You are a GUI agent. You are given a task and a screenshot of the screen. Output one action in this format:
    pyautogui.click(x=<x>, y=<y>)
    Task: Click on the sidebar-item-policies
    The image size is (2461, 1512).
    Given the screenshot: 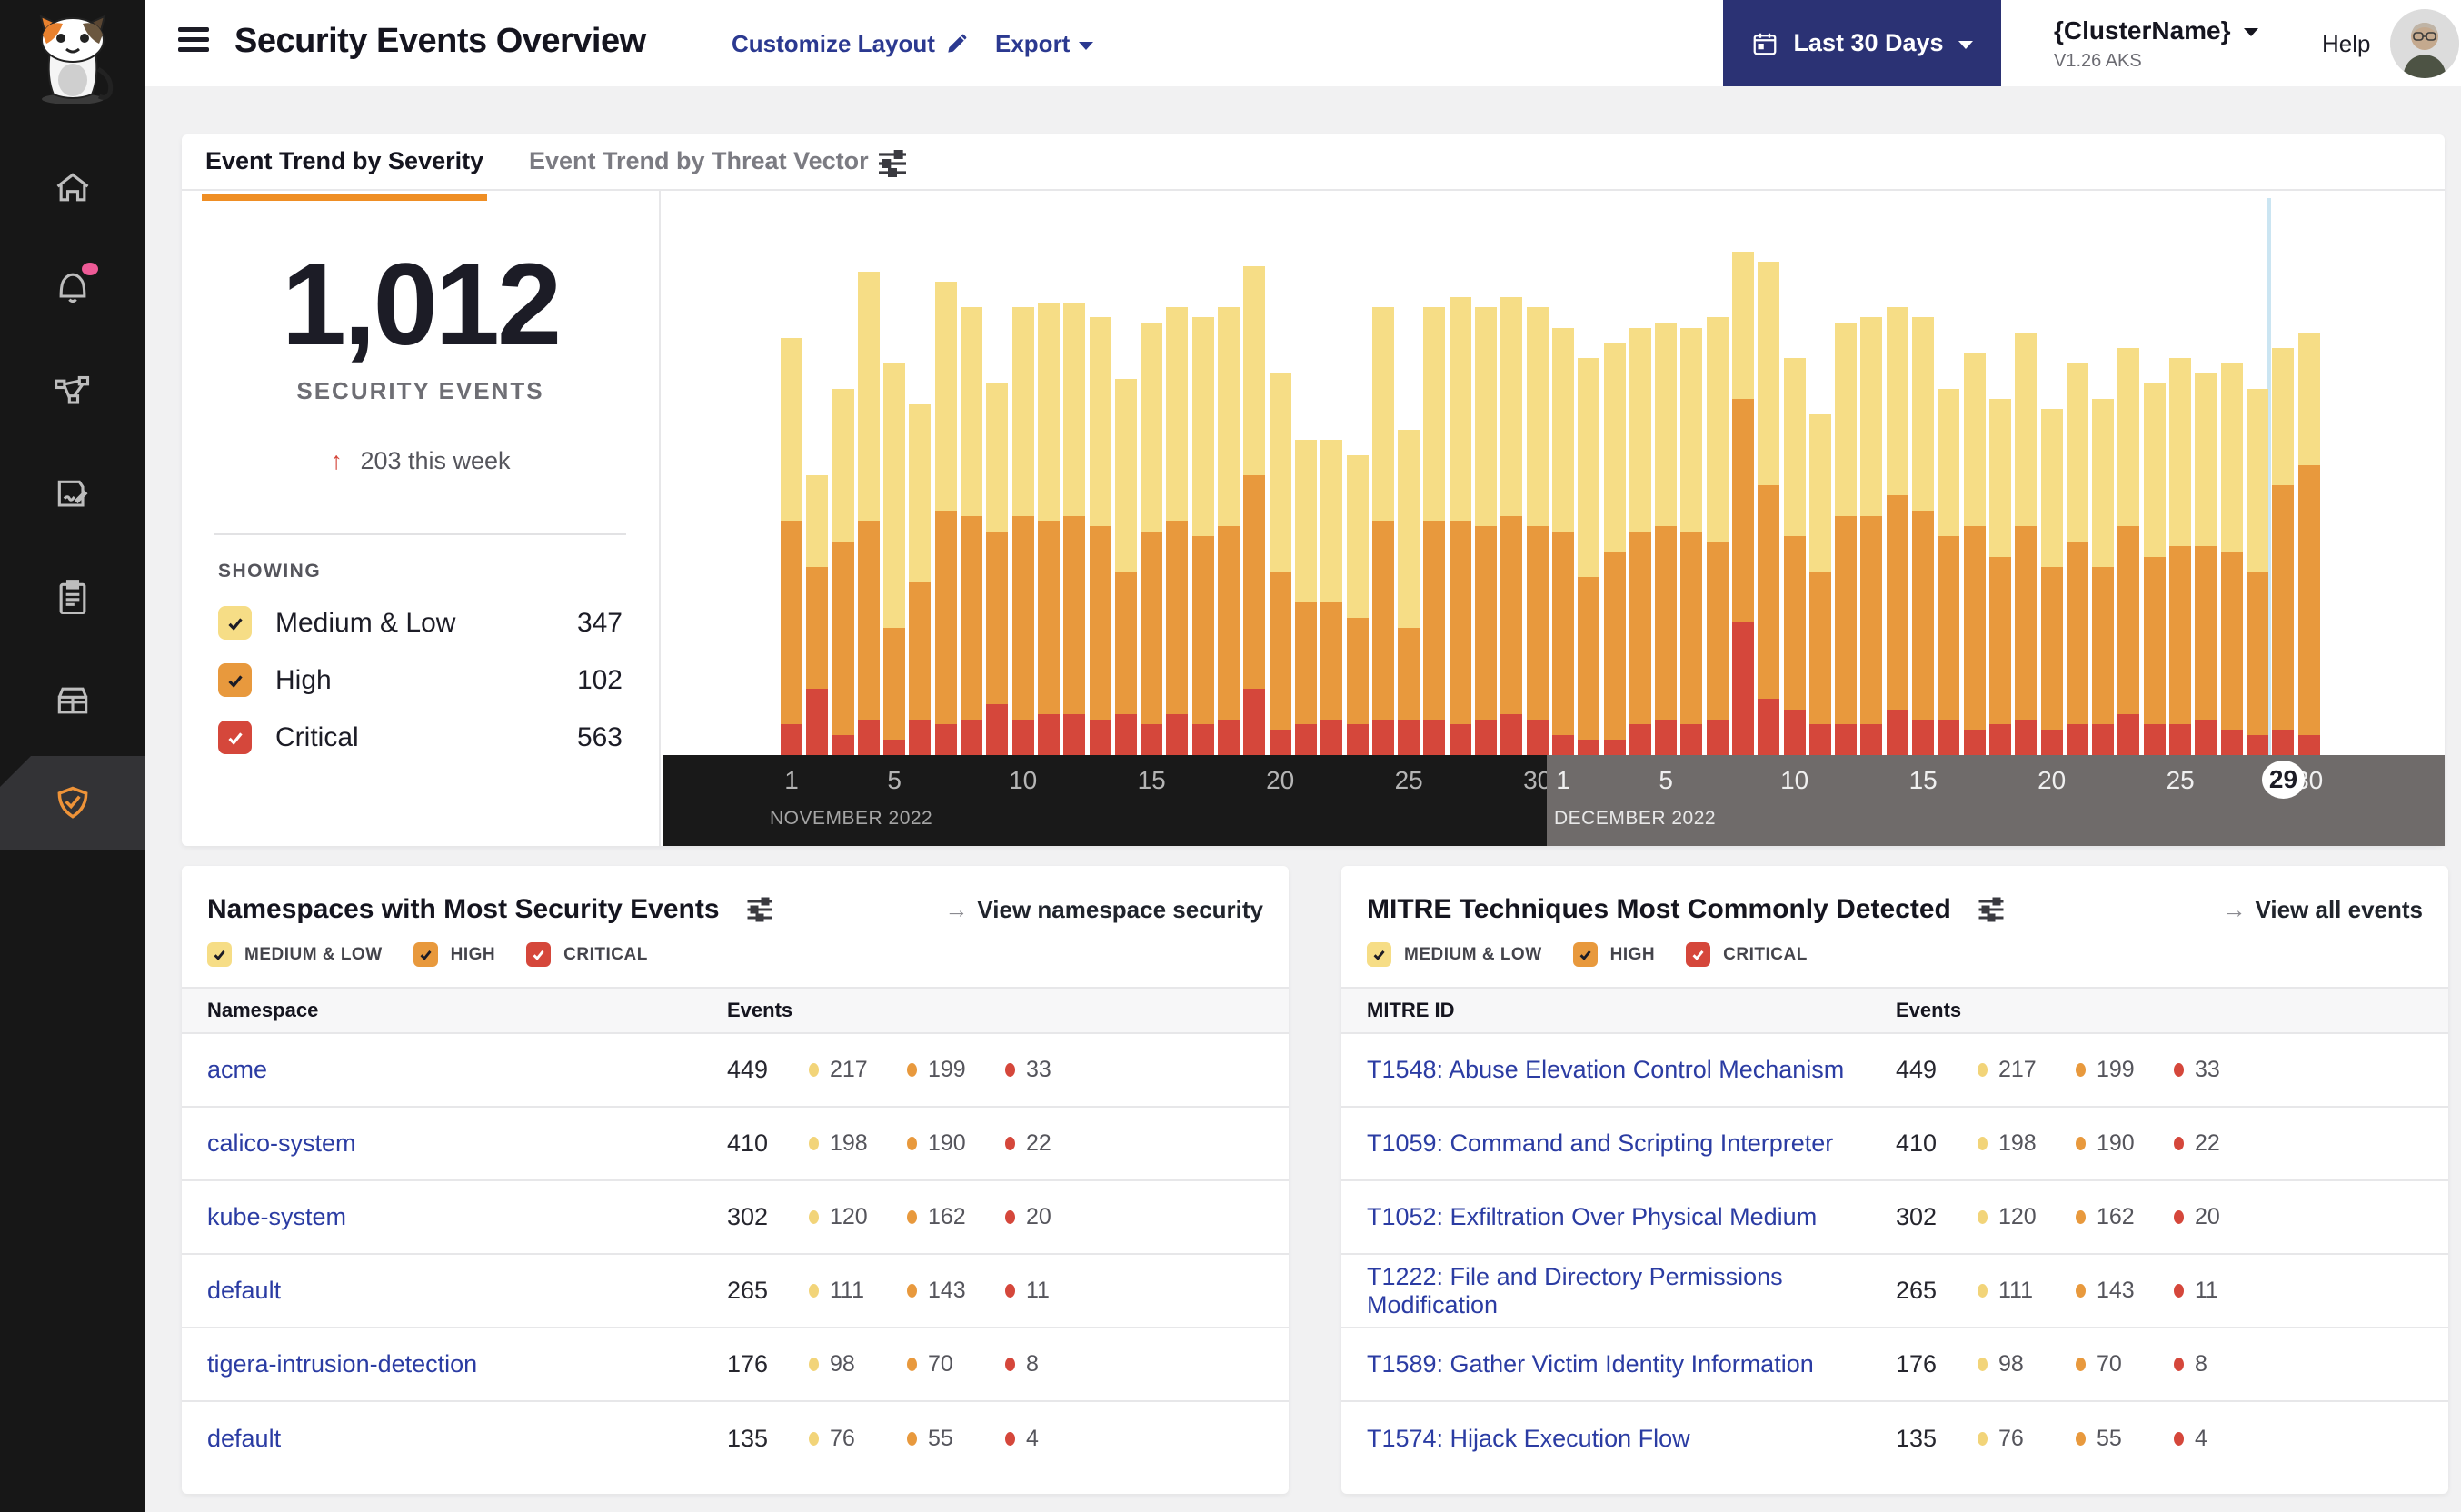 What is the action you would take?
    pyautogui.click(x=72, y=495)
    